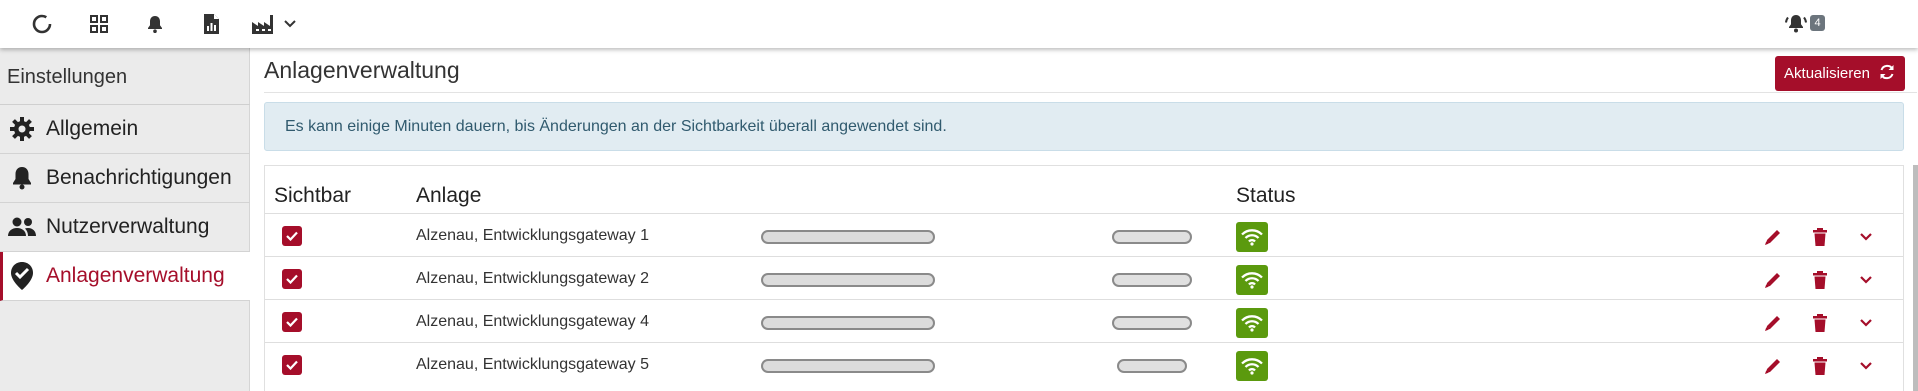 Image resolution: width=1918 pixels, height=391 pixels. Describe the element at coordinates (42, 24) in the screenshot. I see `loading-ring-icon` at that location.